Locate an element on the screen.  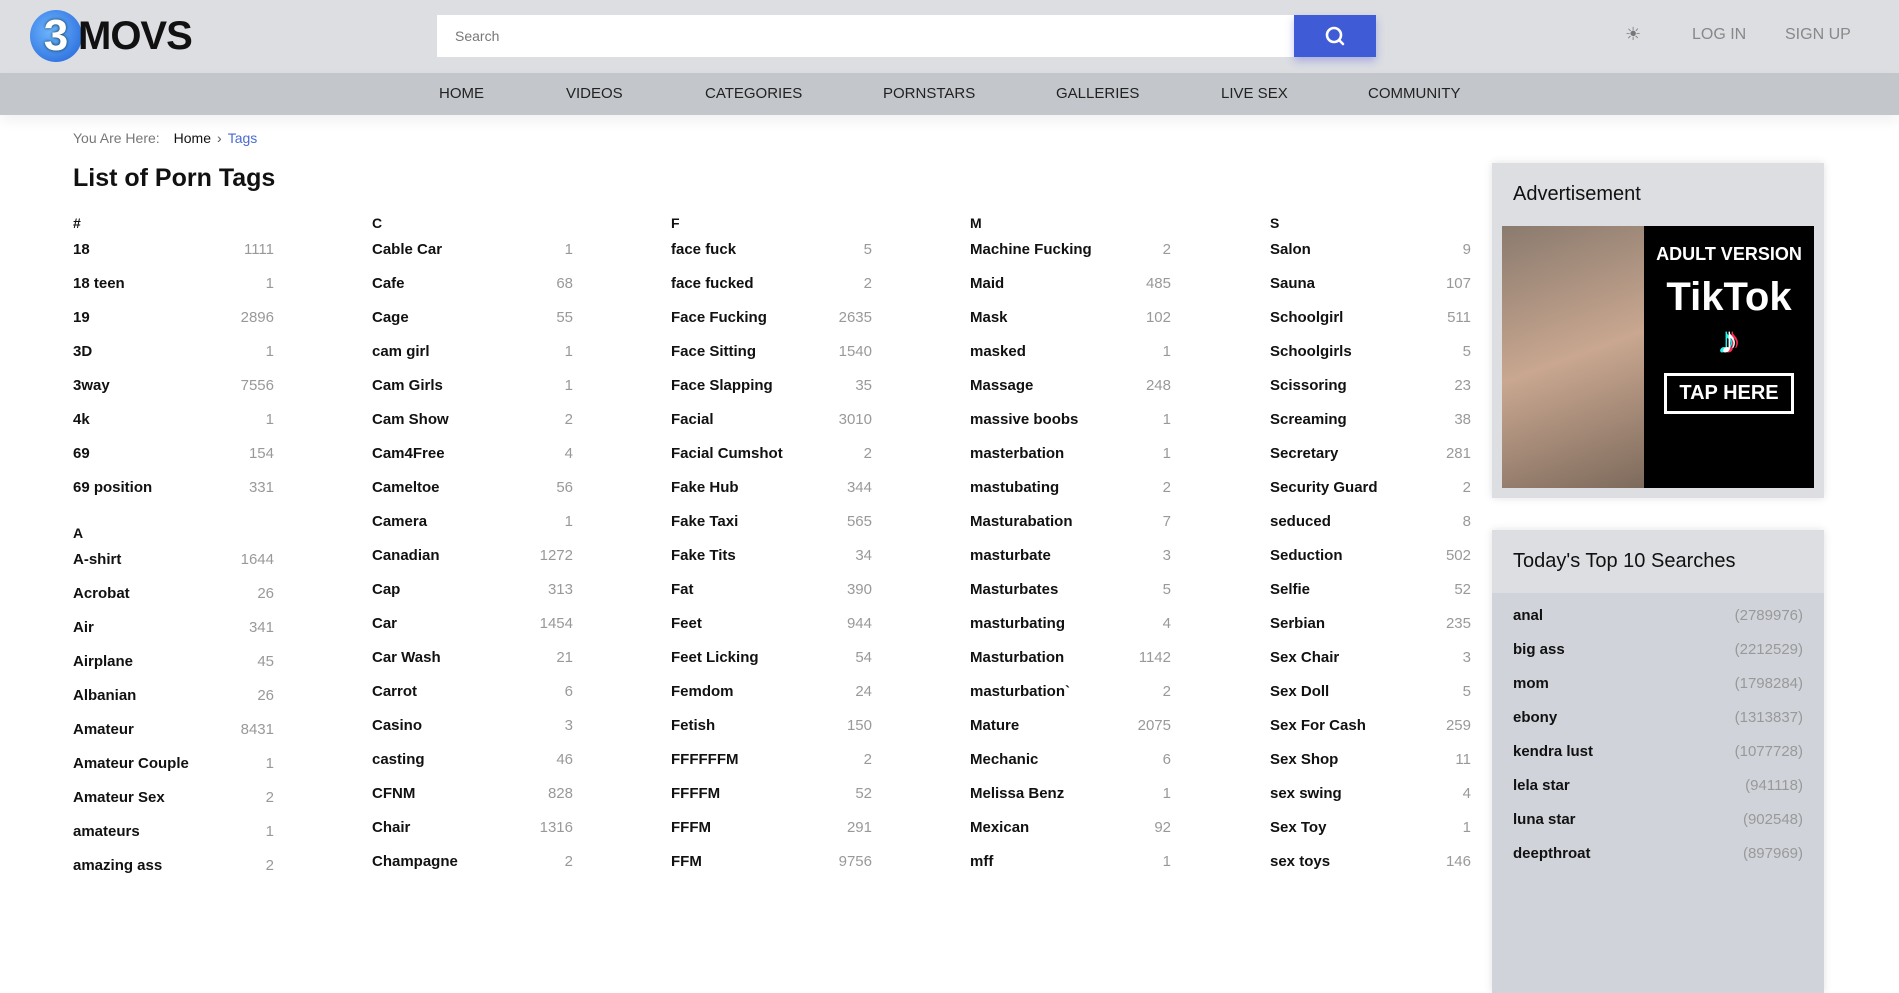
tag-row: sex swing 4 is located at coordinates (1370, 801).